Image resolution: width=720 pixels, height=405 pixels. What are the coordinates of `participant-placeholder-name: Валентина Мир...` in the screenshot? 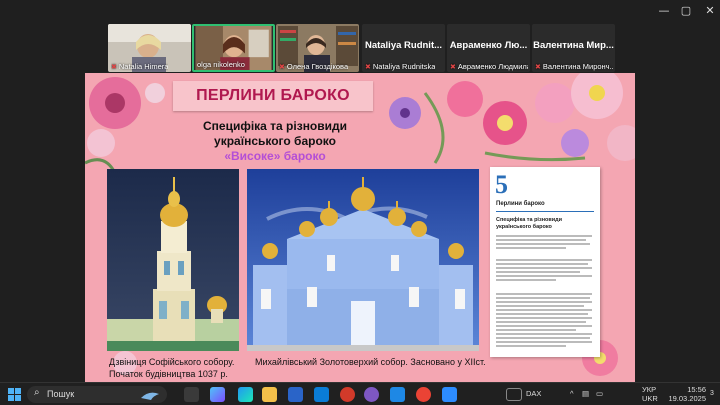 It's located at (573, 45).